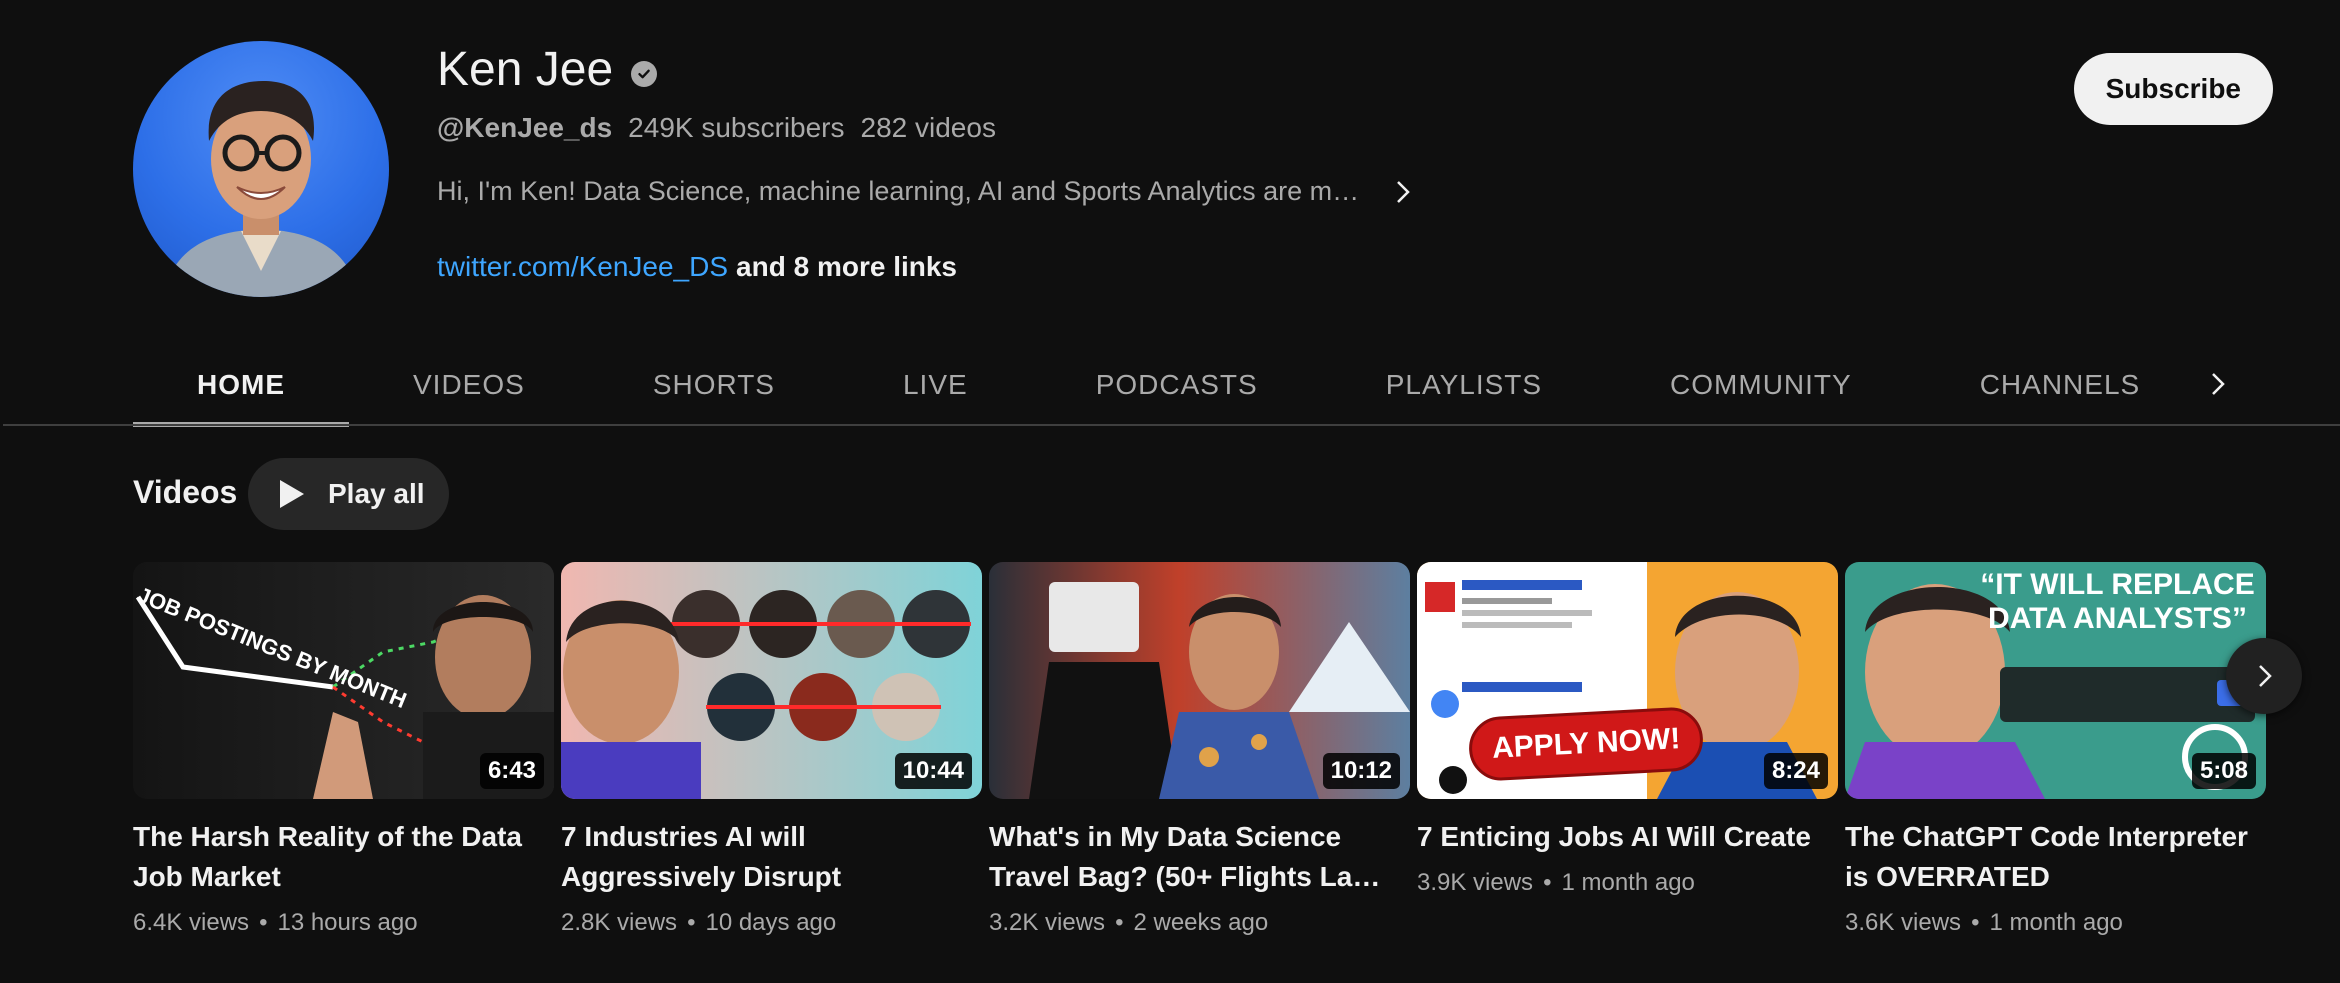 The width and height of the screenshot is (2340, 983). Describe the element at coordinates (1199, 680) in the screenshot. I see `video-thumbnail: 10:12` at that location.